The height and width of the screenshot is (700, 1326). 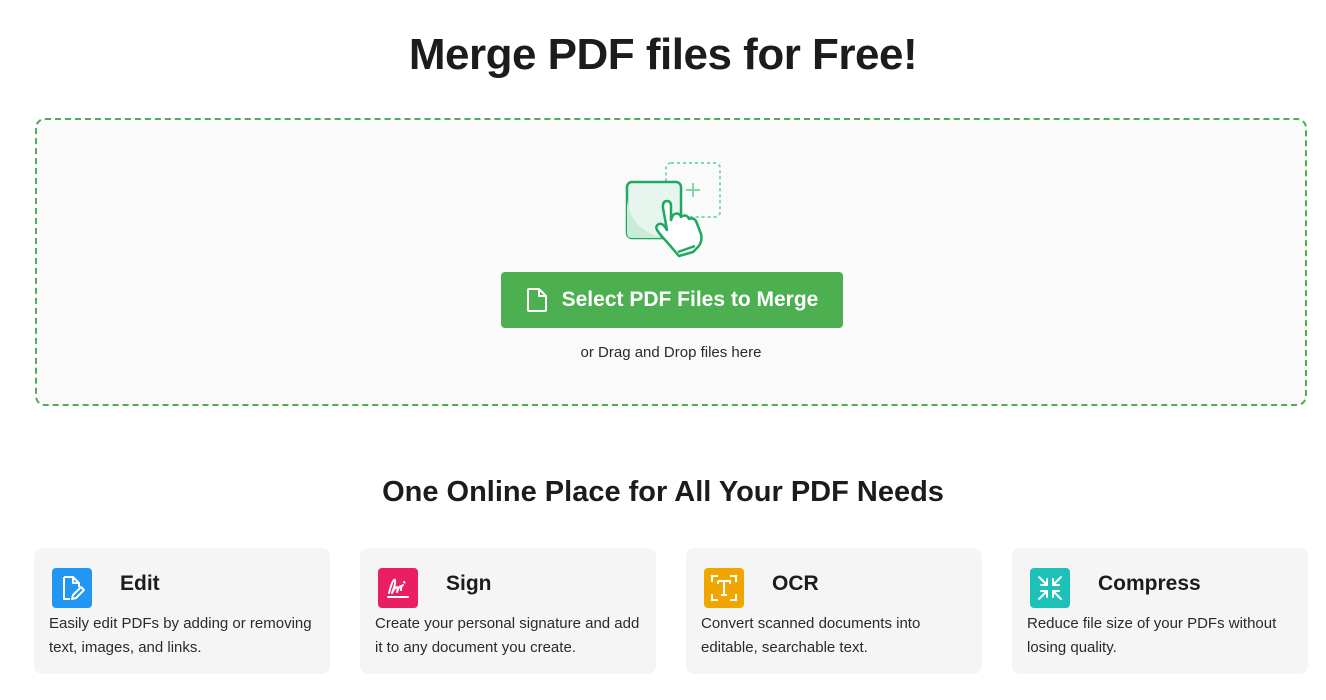 What do you see at coordinates (663, 54) in the screenshot?
I see `page-title: Merge PDF files for Free!` at bounding box center [663, 54].